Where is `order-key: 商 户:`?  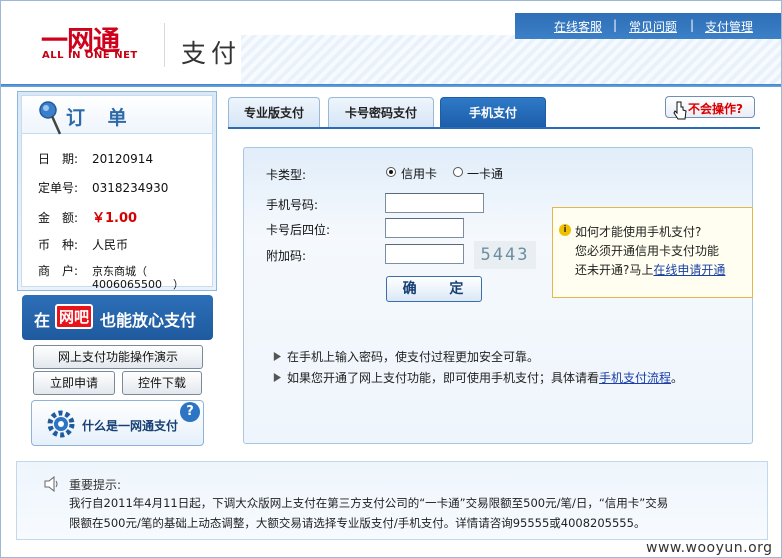 order-key: 商 户: is located at coordinates (58, 271).